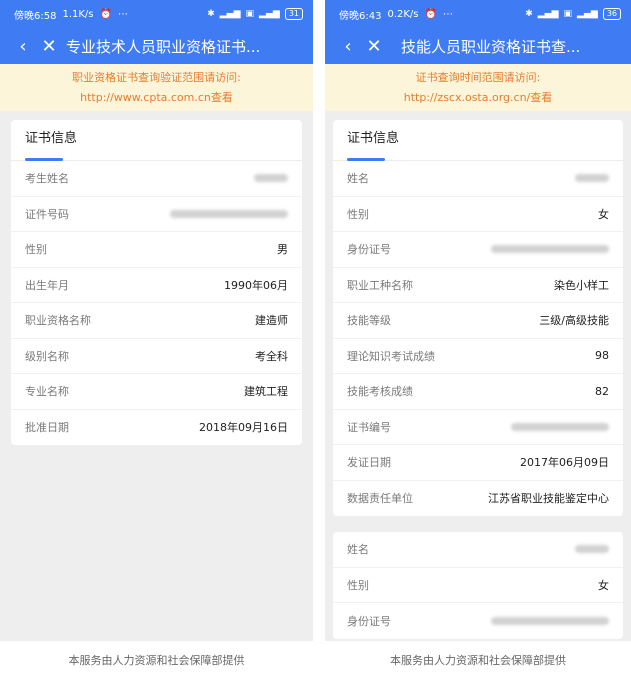 This screenshot has height=681, width=631. I want to click on info-row-label: 理论知识考试成绩, so click(391, 356).